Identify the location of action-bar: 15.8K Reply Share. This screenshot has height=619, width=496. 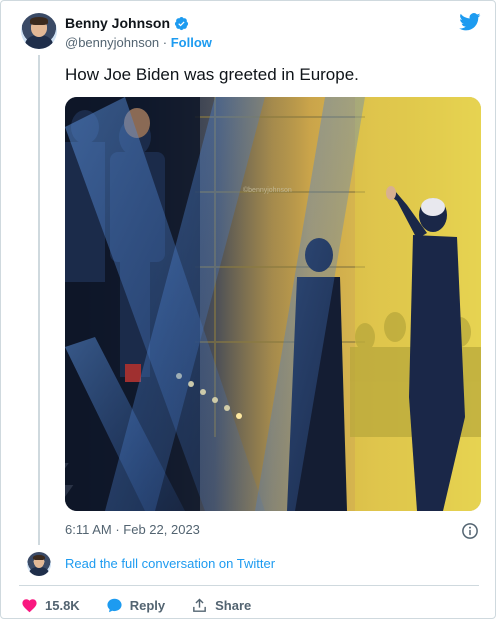
(149, 605).